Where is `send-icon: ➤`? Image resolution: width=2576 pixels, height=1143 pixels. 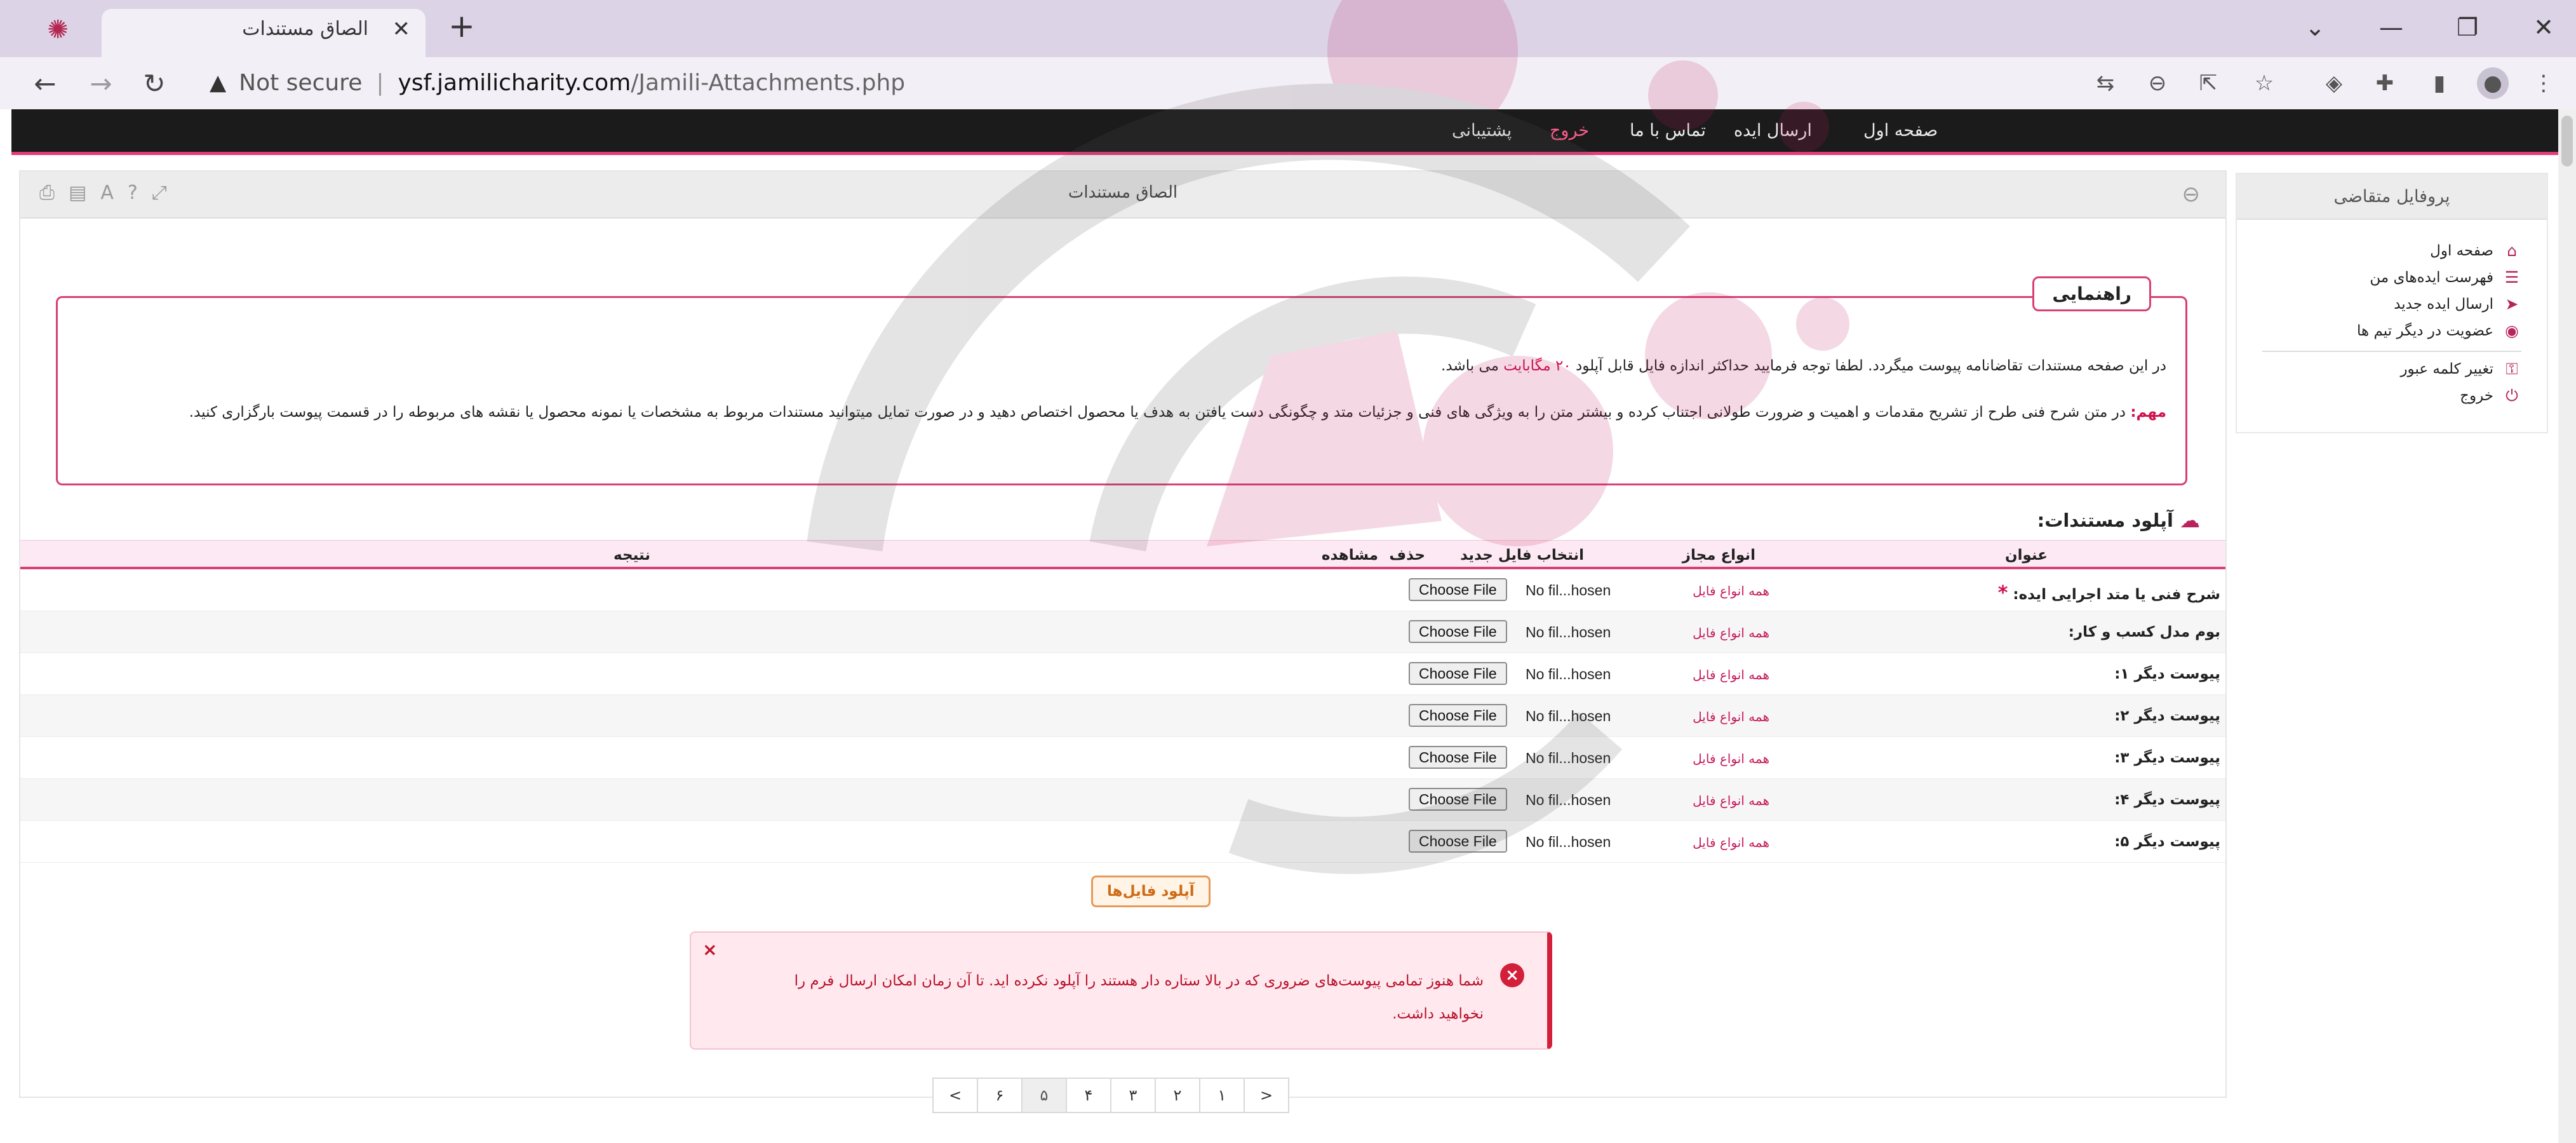 send-icon: ➤ is located at coordinates (2512, 304).